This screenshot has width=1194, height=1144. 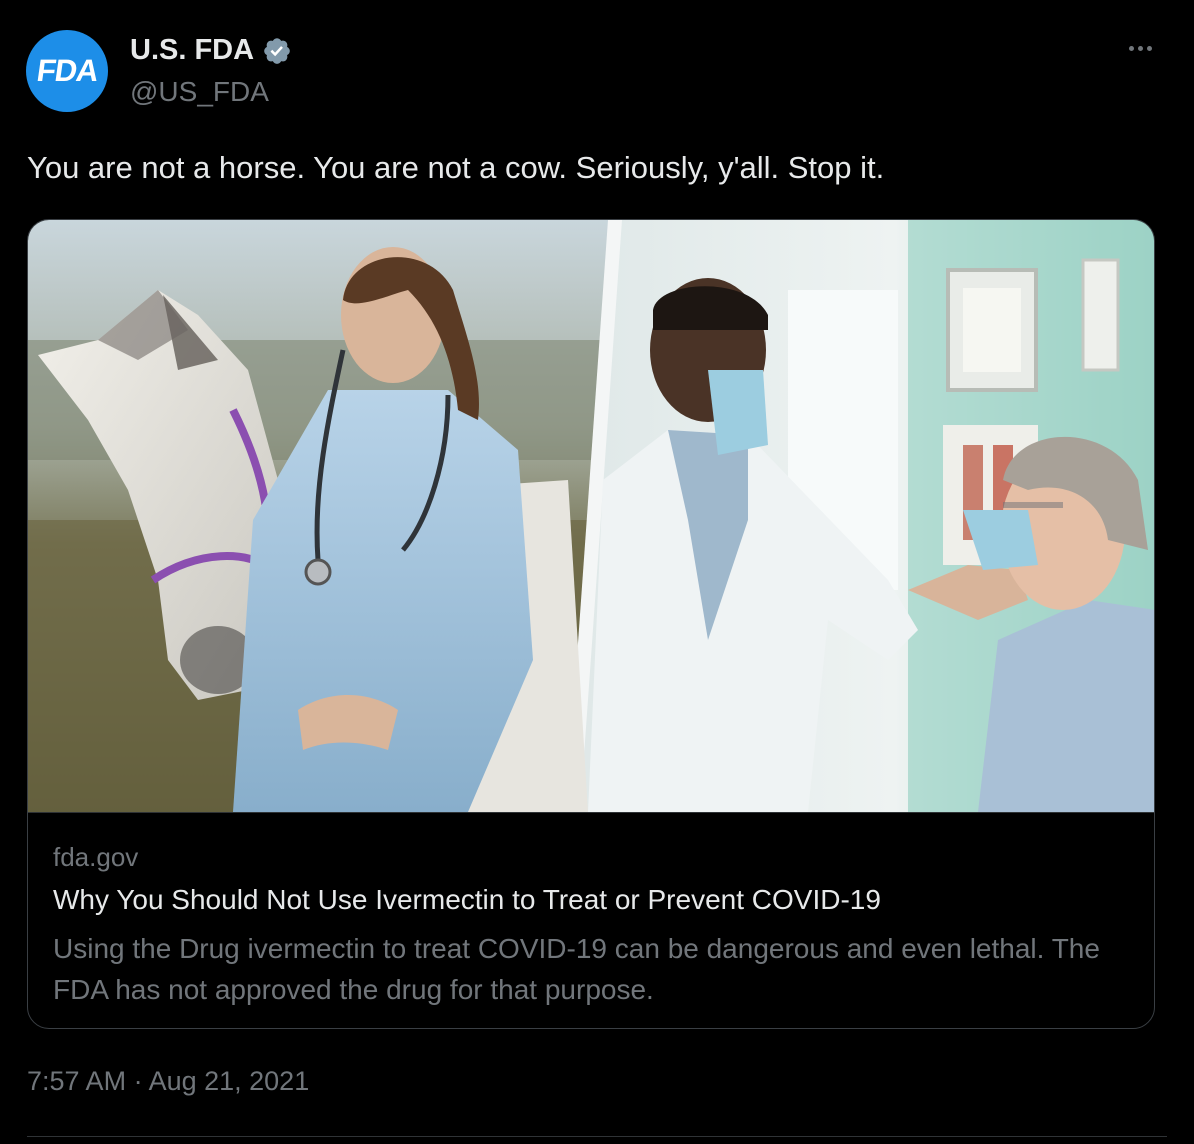 What do you see at coordinates (591, 812) in the screenshot?
I see `card-divider` at bounding box center [591, 812].